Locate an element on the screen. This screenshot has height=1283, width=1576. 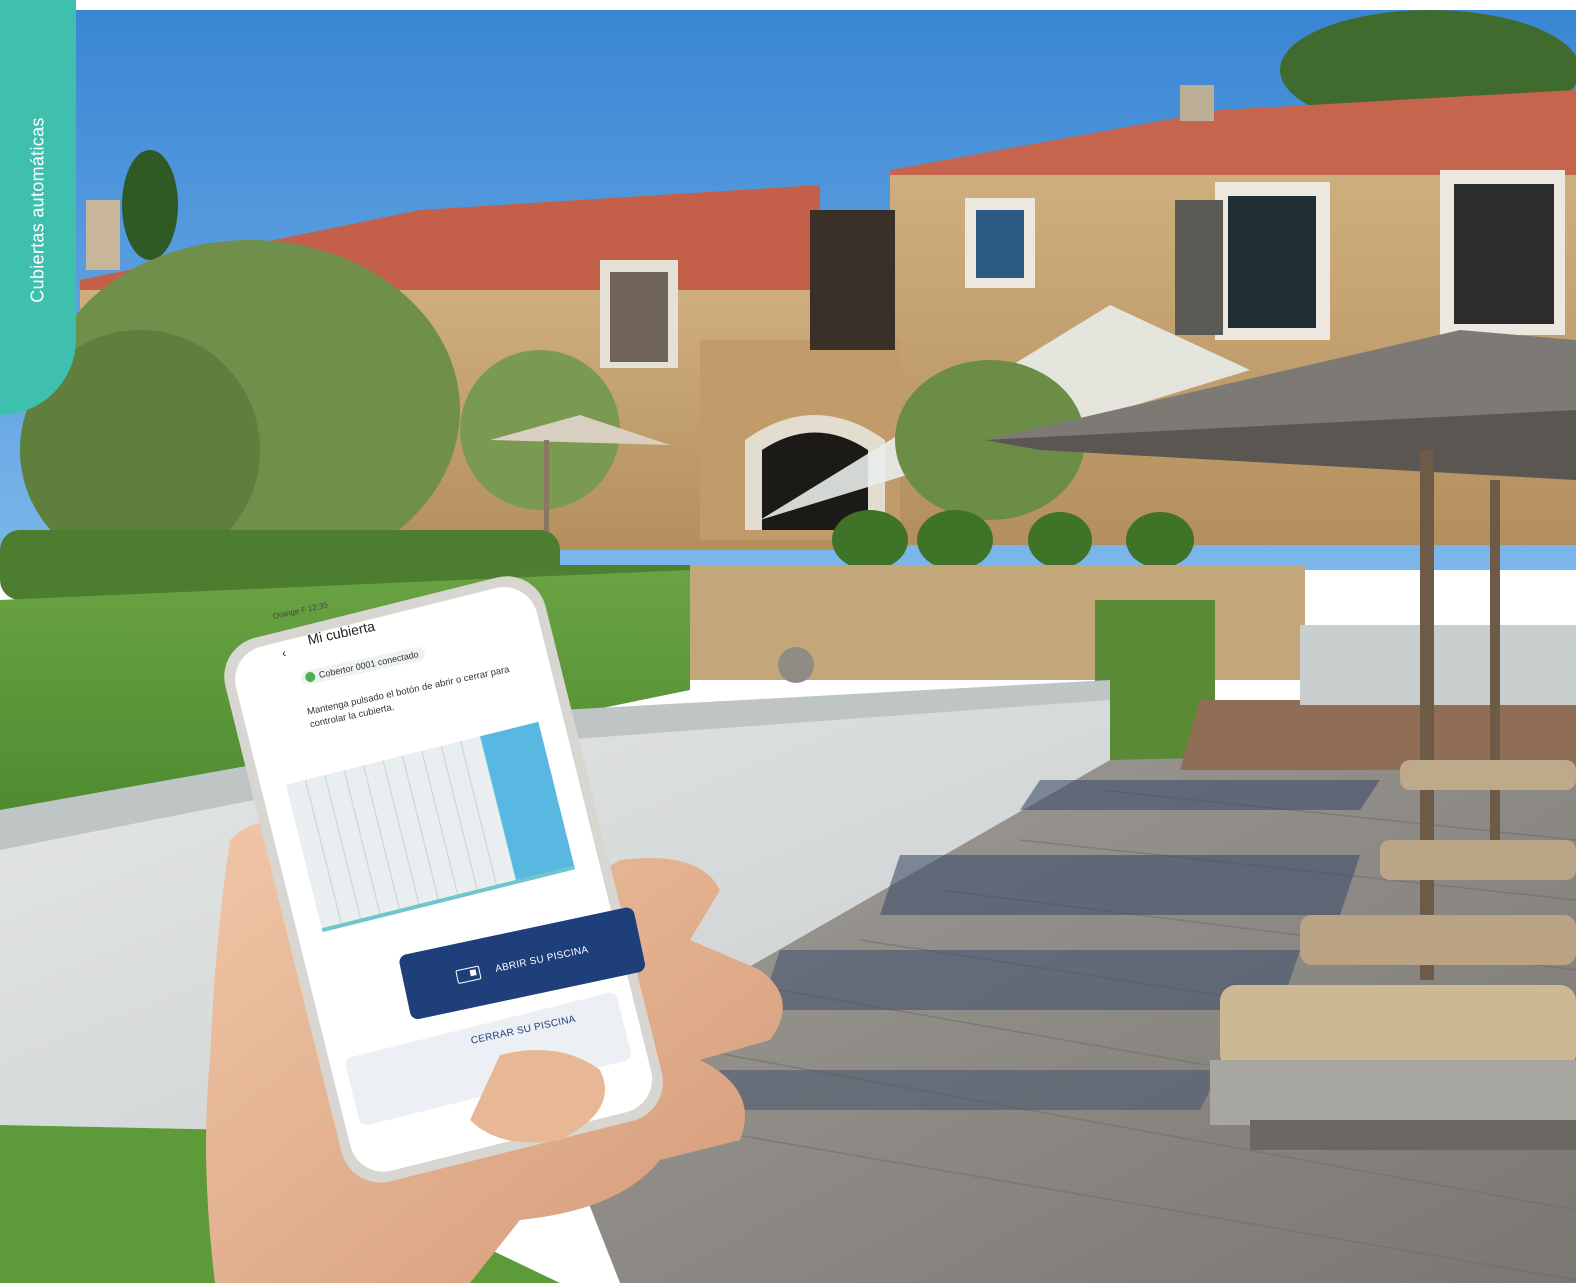
section-side-tab-label: Cubiertas automáticas is located at coordinates (37, 210).